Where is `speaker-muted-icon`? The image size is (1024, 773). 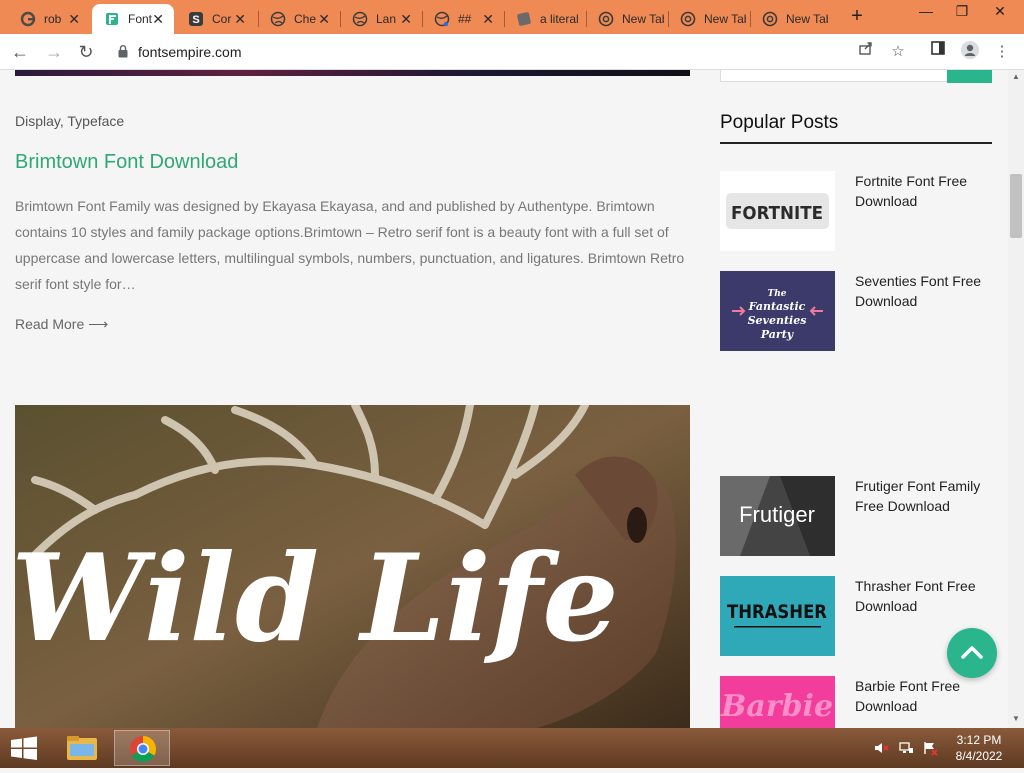 speaker-muted-icon is located at coordinates (881, 748).